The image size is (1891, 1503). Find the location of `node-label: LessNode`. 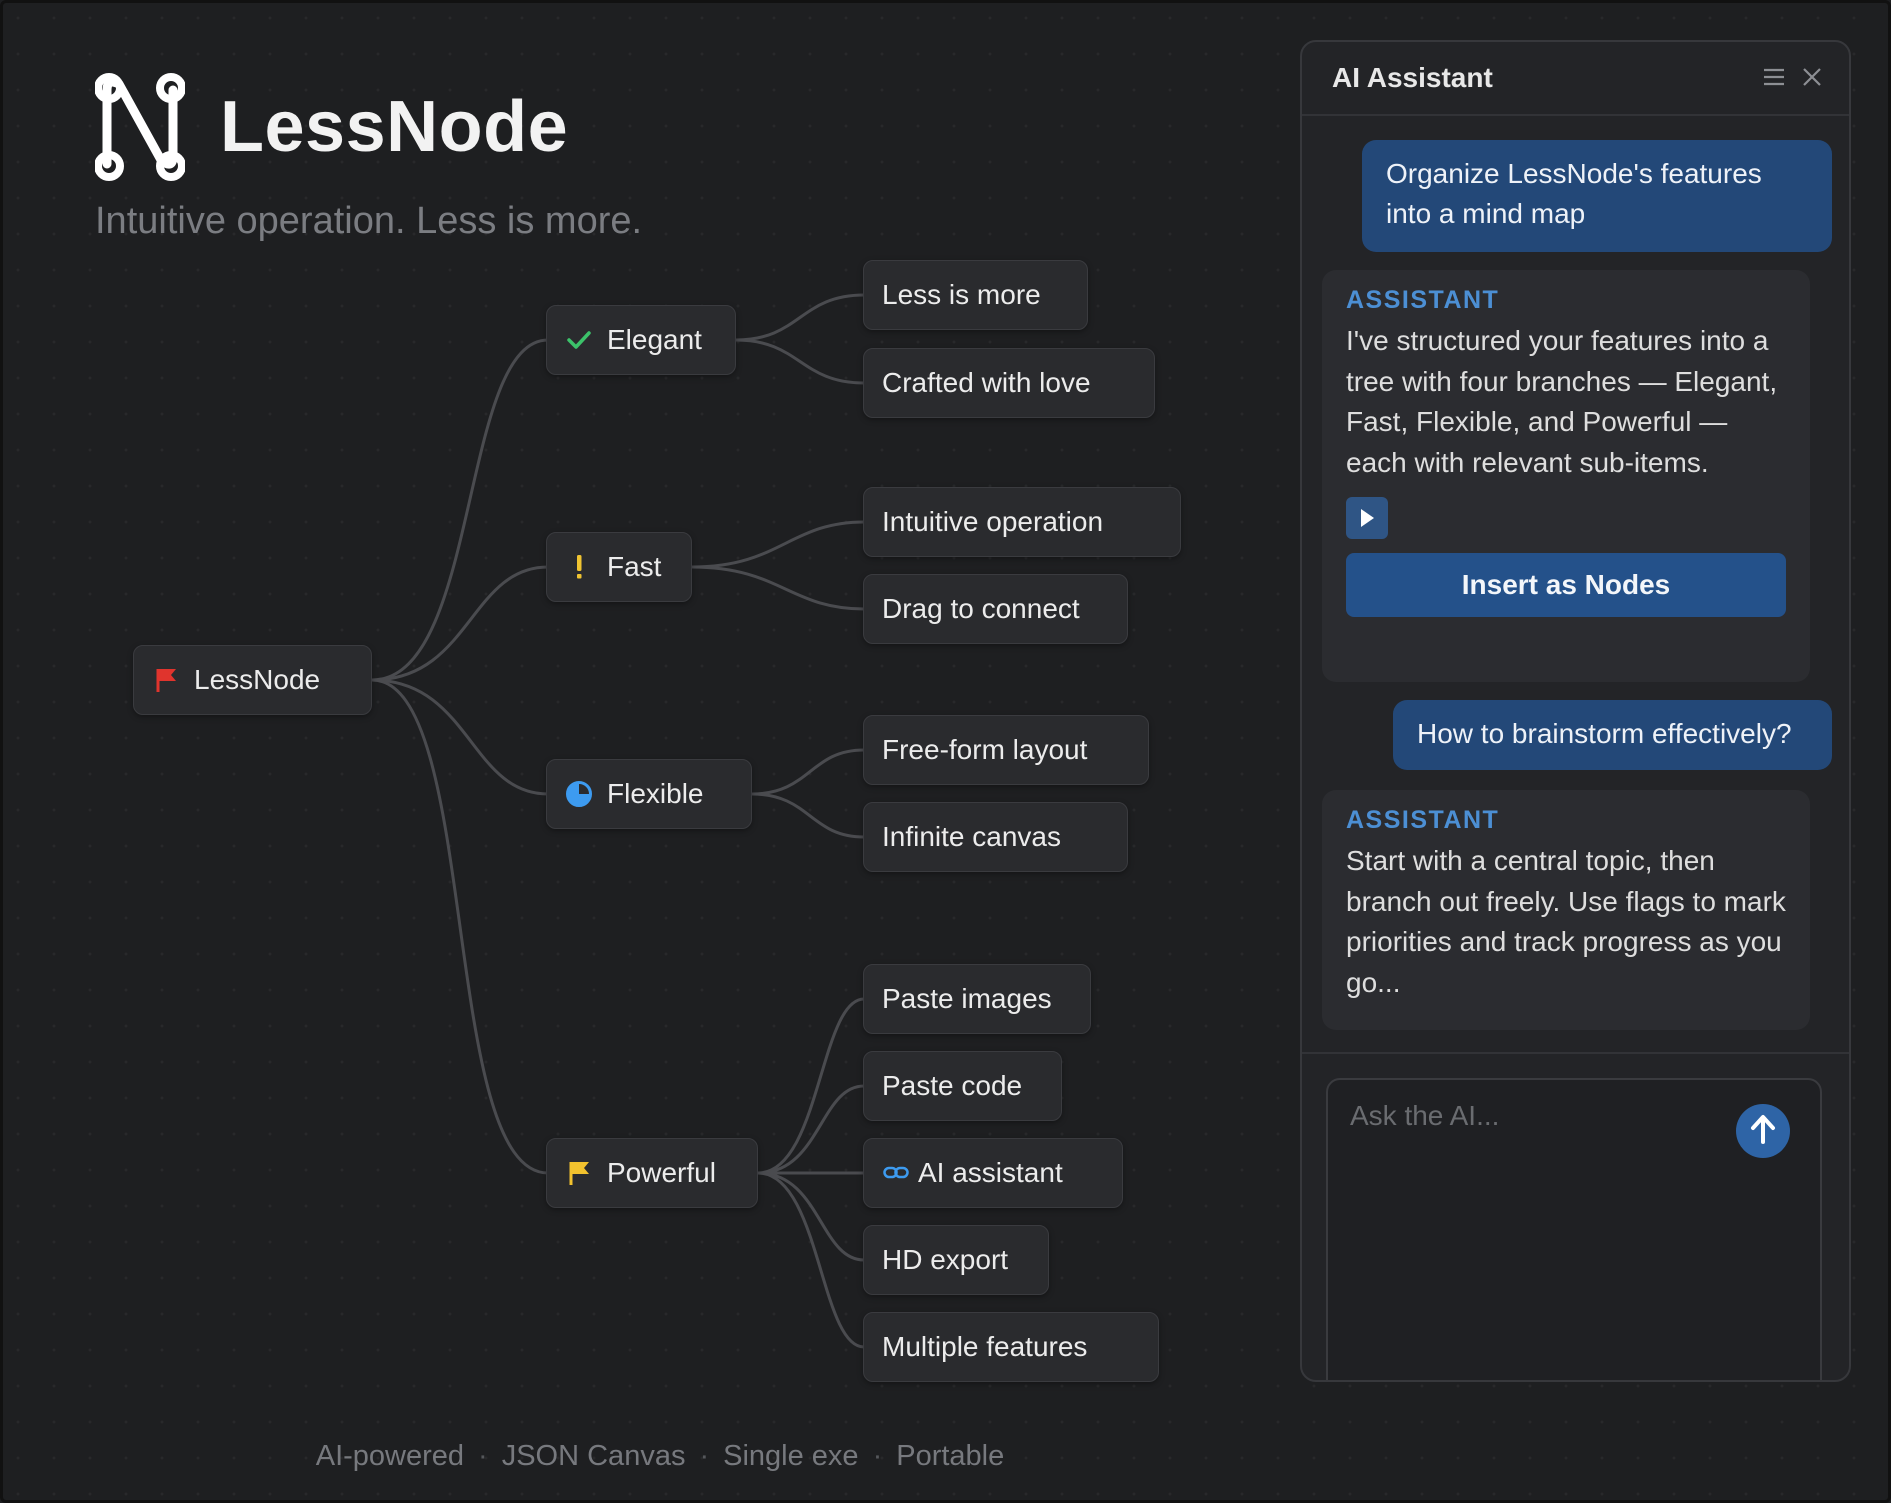

node-label: LessNode is located at coordinates (257, 679).